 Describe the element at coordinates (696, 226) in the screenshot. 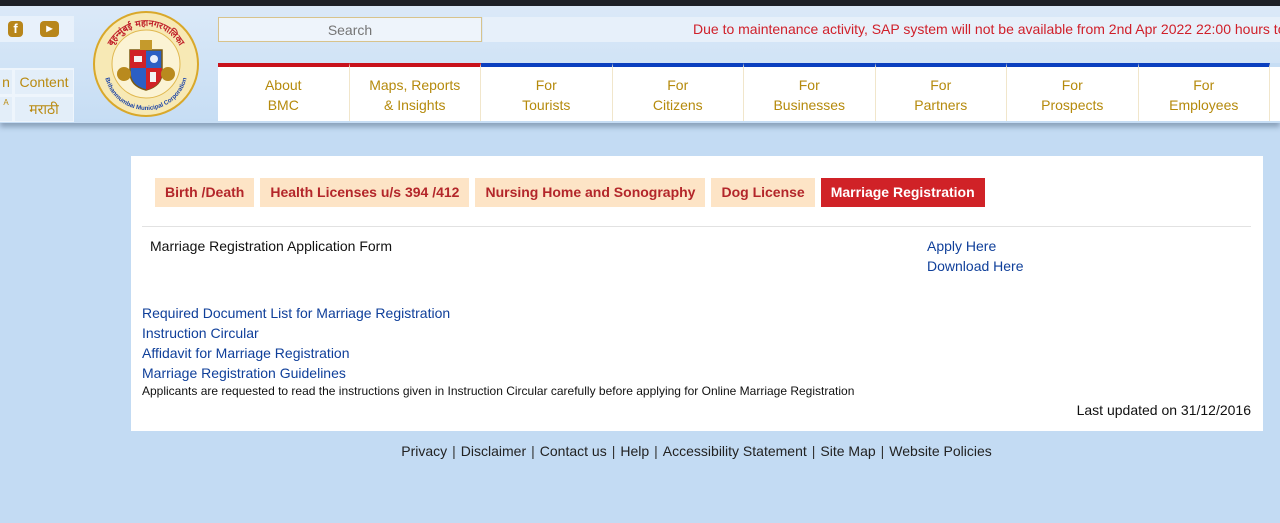

I see `divider` at that location.